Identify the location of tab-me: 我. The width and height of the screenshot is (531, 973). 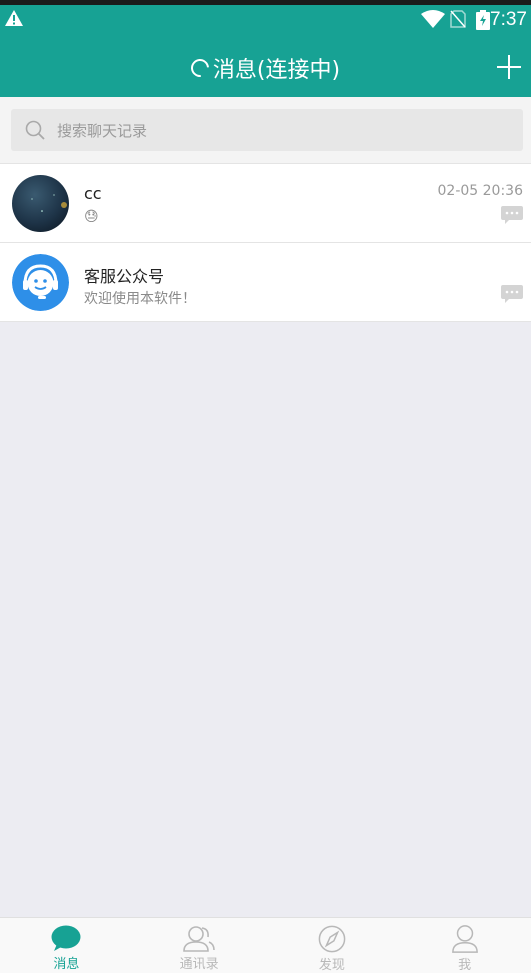
(464, 945).